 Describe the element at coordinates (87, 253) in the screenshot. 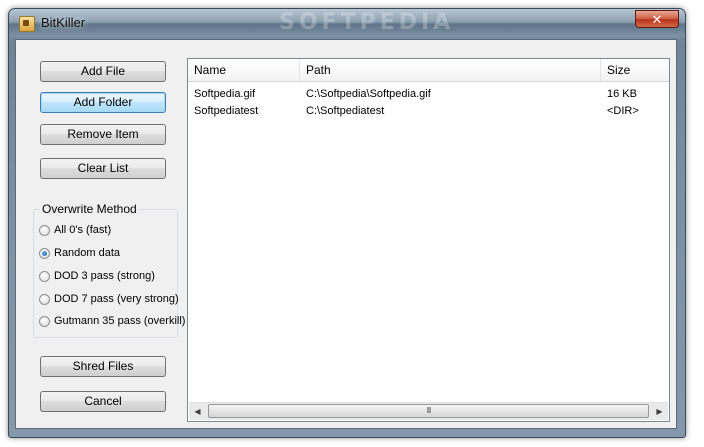

I see `radio-label: Random data` at that location.